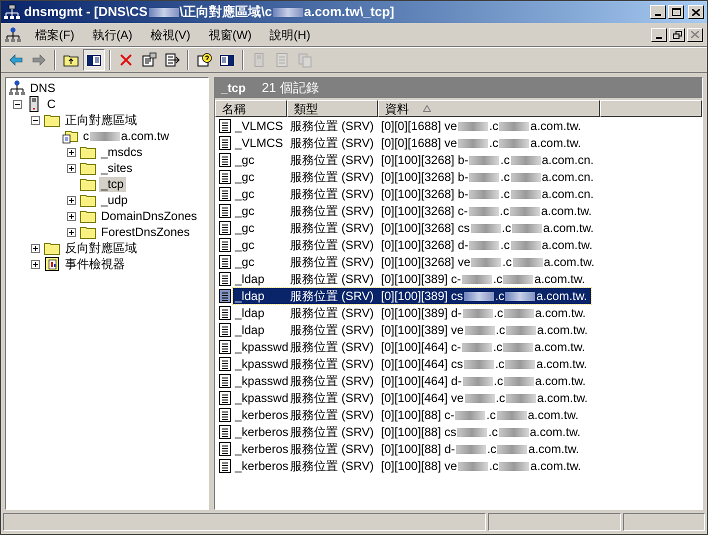  What do you see at coordinates (94, 60) in the screenshot?
I see `panes-icon` at bounding box center [94, 60].